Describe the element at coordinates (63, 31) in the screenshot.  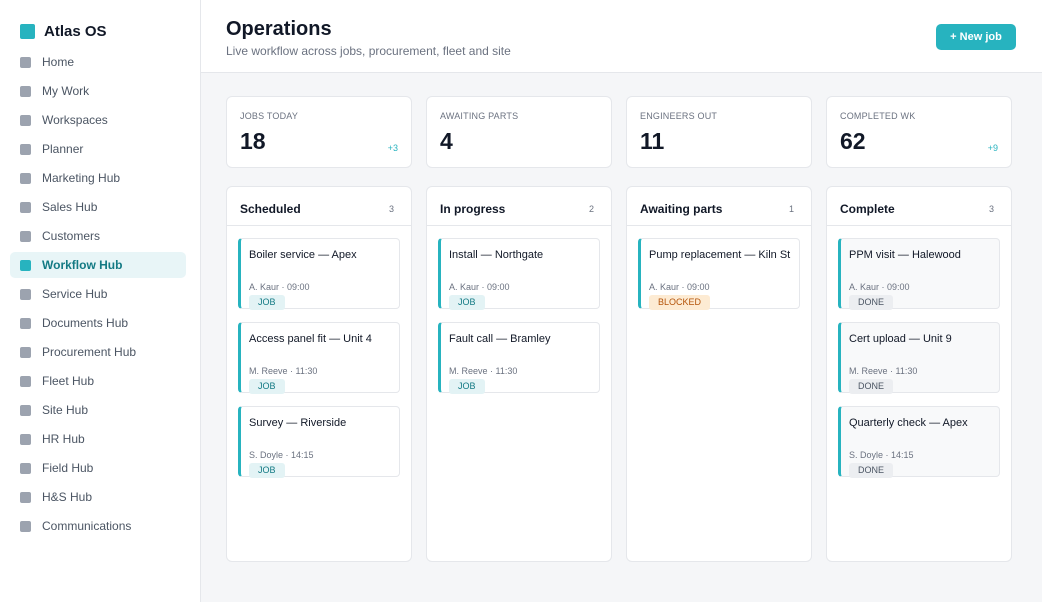
I see `brand: Atlas OS` at that location.